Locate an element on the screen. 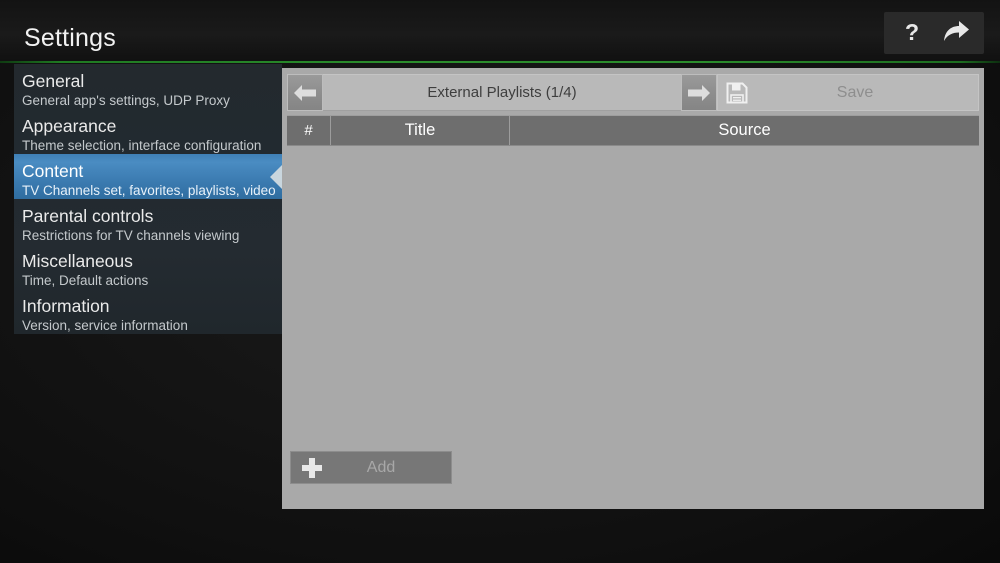 The width and height of the screenshot is (1000, 563). plus-icon is located at coordinates (312, 467).